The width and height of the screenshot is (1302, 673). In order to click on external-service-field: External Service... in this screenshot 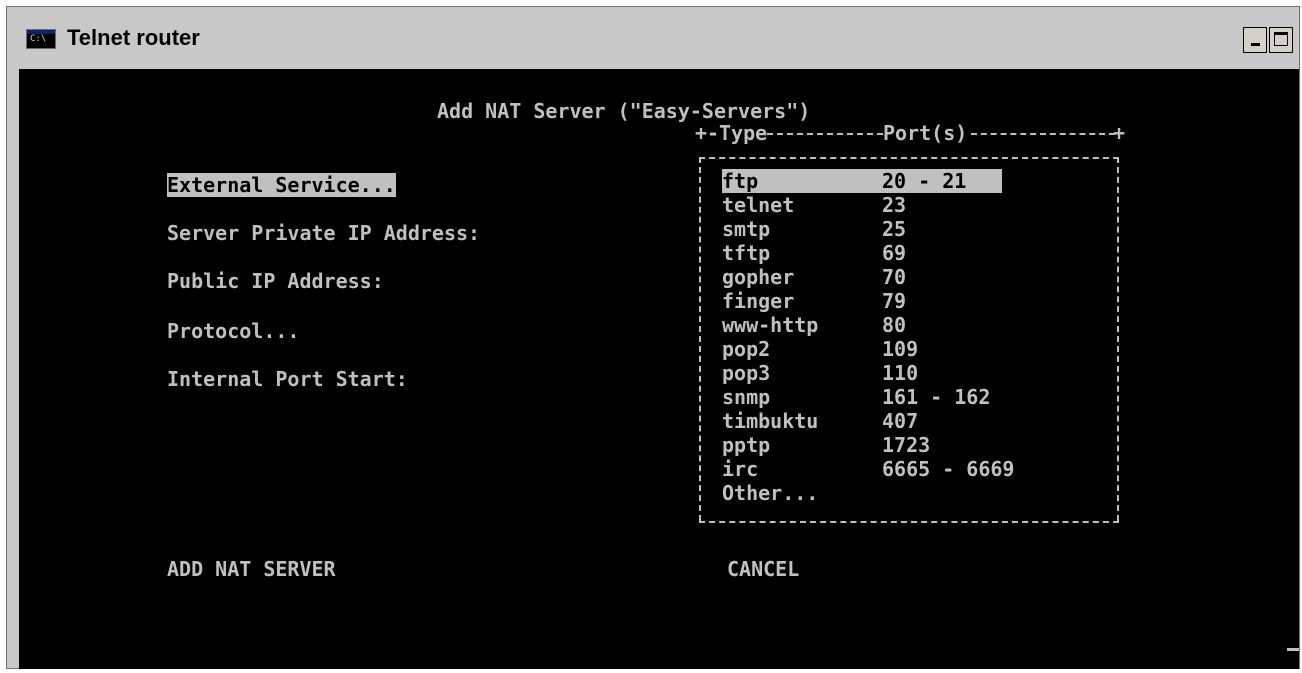, I will do `click(281, 185)`.